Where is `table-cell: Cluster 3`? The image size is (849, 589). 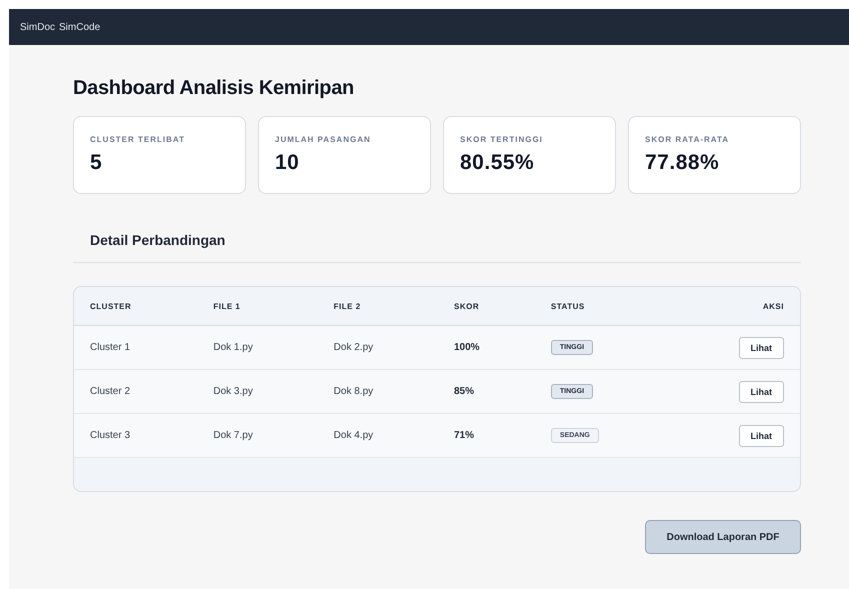
table-cell: Cluster 3 is located at coordinates (136, 436).